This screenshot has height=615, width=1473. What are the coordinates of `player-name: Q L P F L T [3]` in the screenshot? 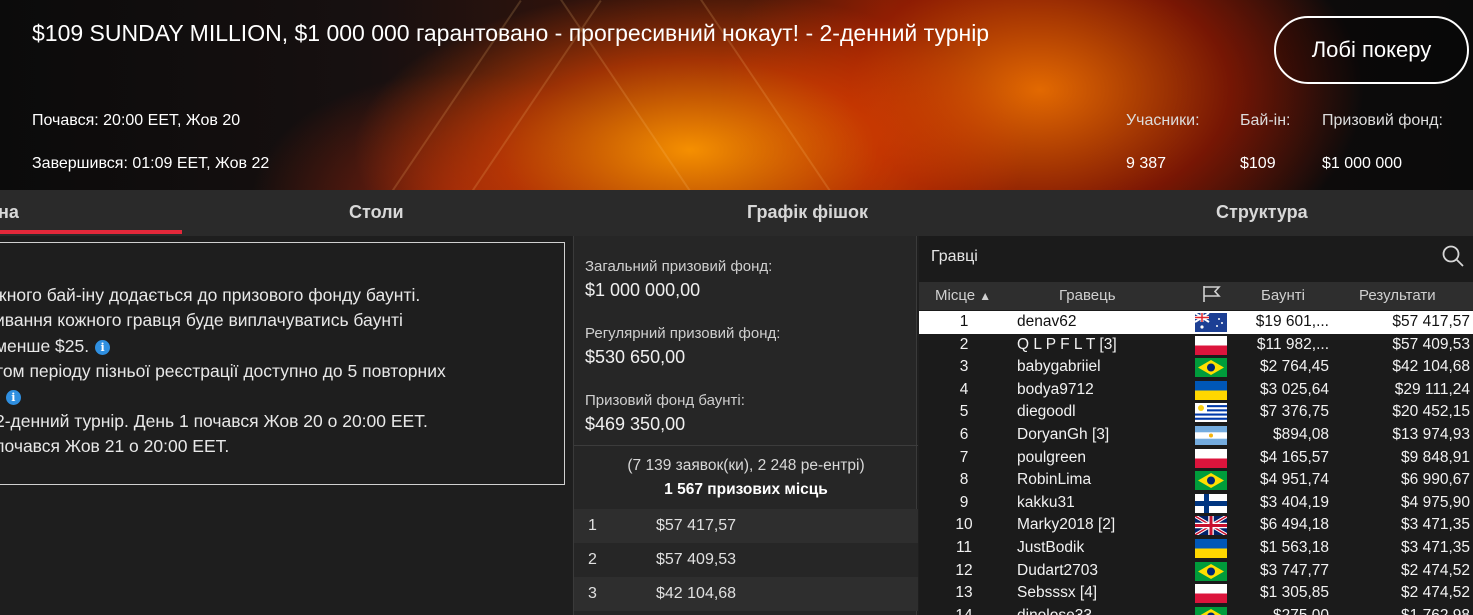 It's located at (1067, 344).